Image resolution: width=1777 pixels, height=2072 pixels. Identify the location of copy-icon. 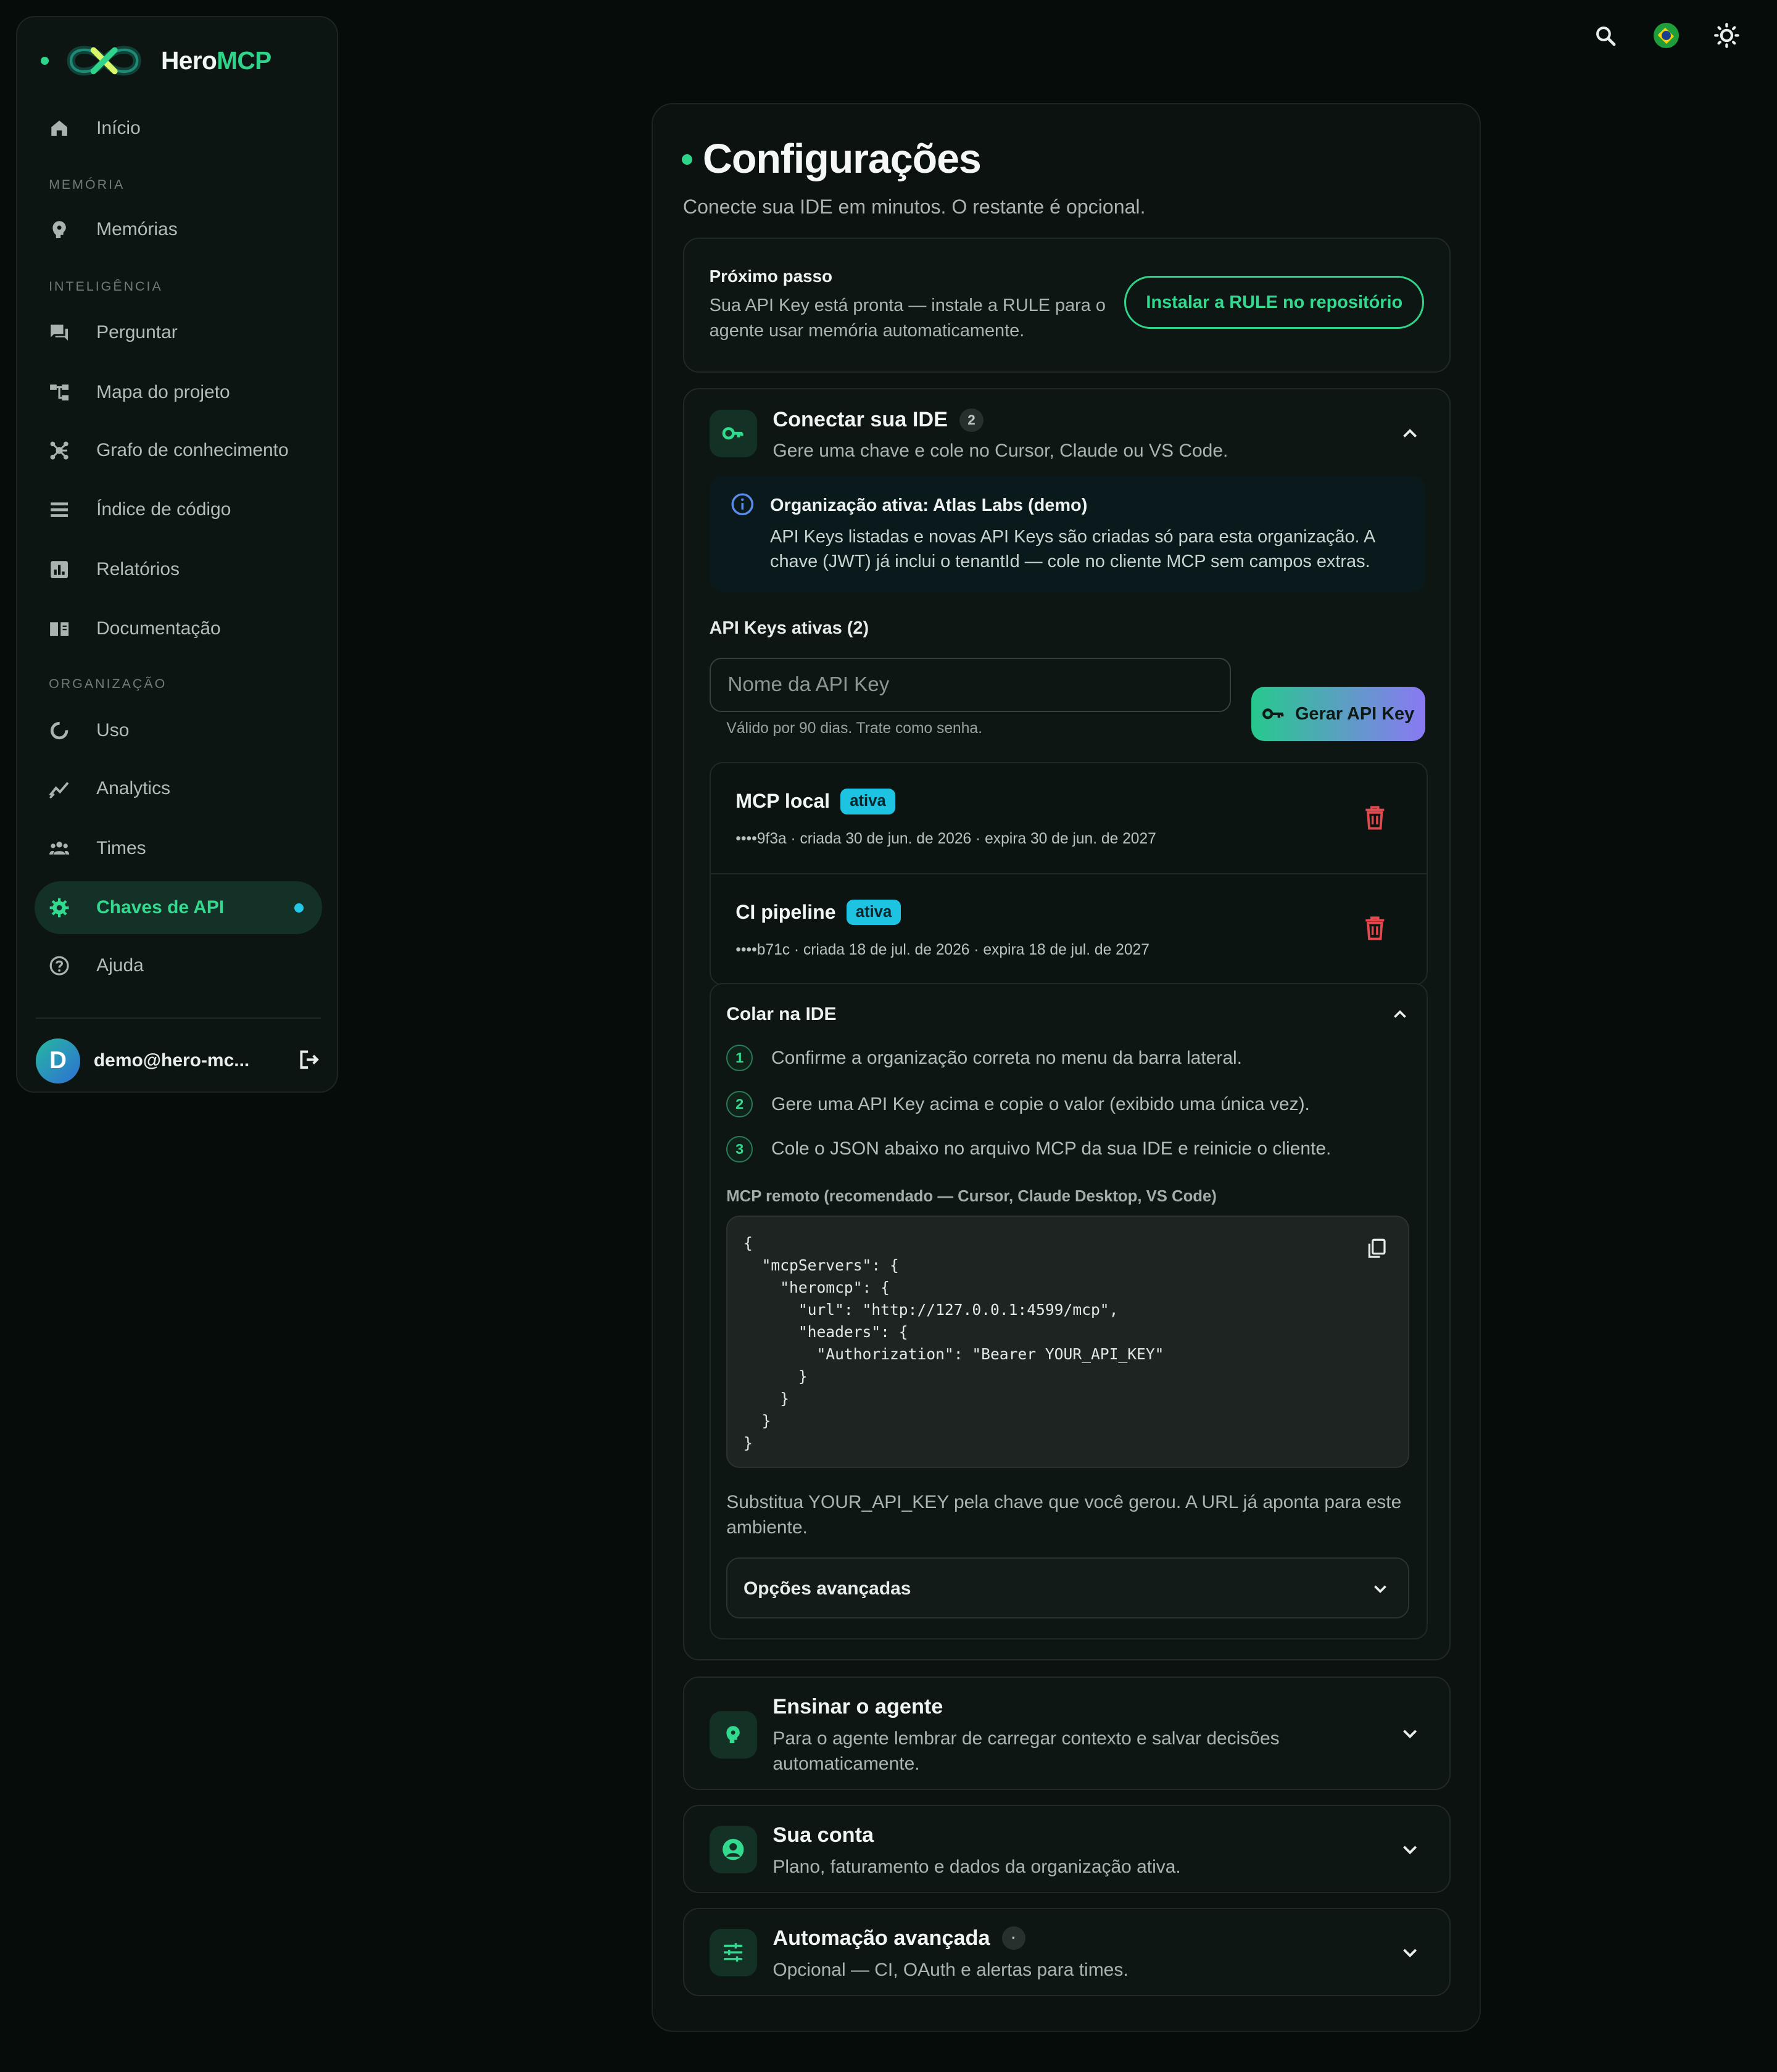
(1376, 1248).